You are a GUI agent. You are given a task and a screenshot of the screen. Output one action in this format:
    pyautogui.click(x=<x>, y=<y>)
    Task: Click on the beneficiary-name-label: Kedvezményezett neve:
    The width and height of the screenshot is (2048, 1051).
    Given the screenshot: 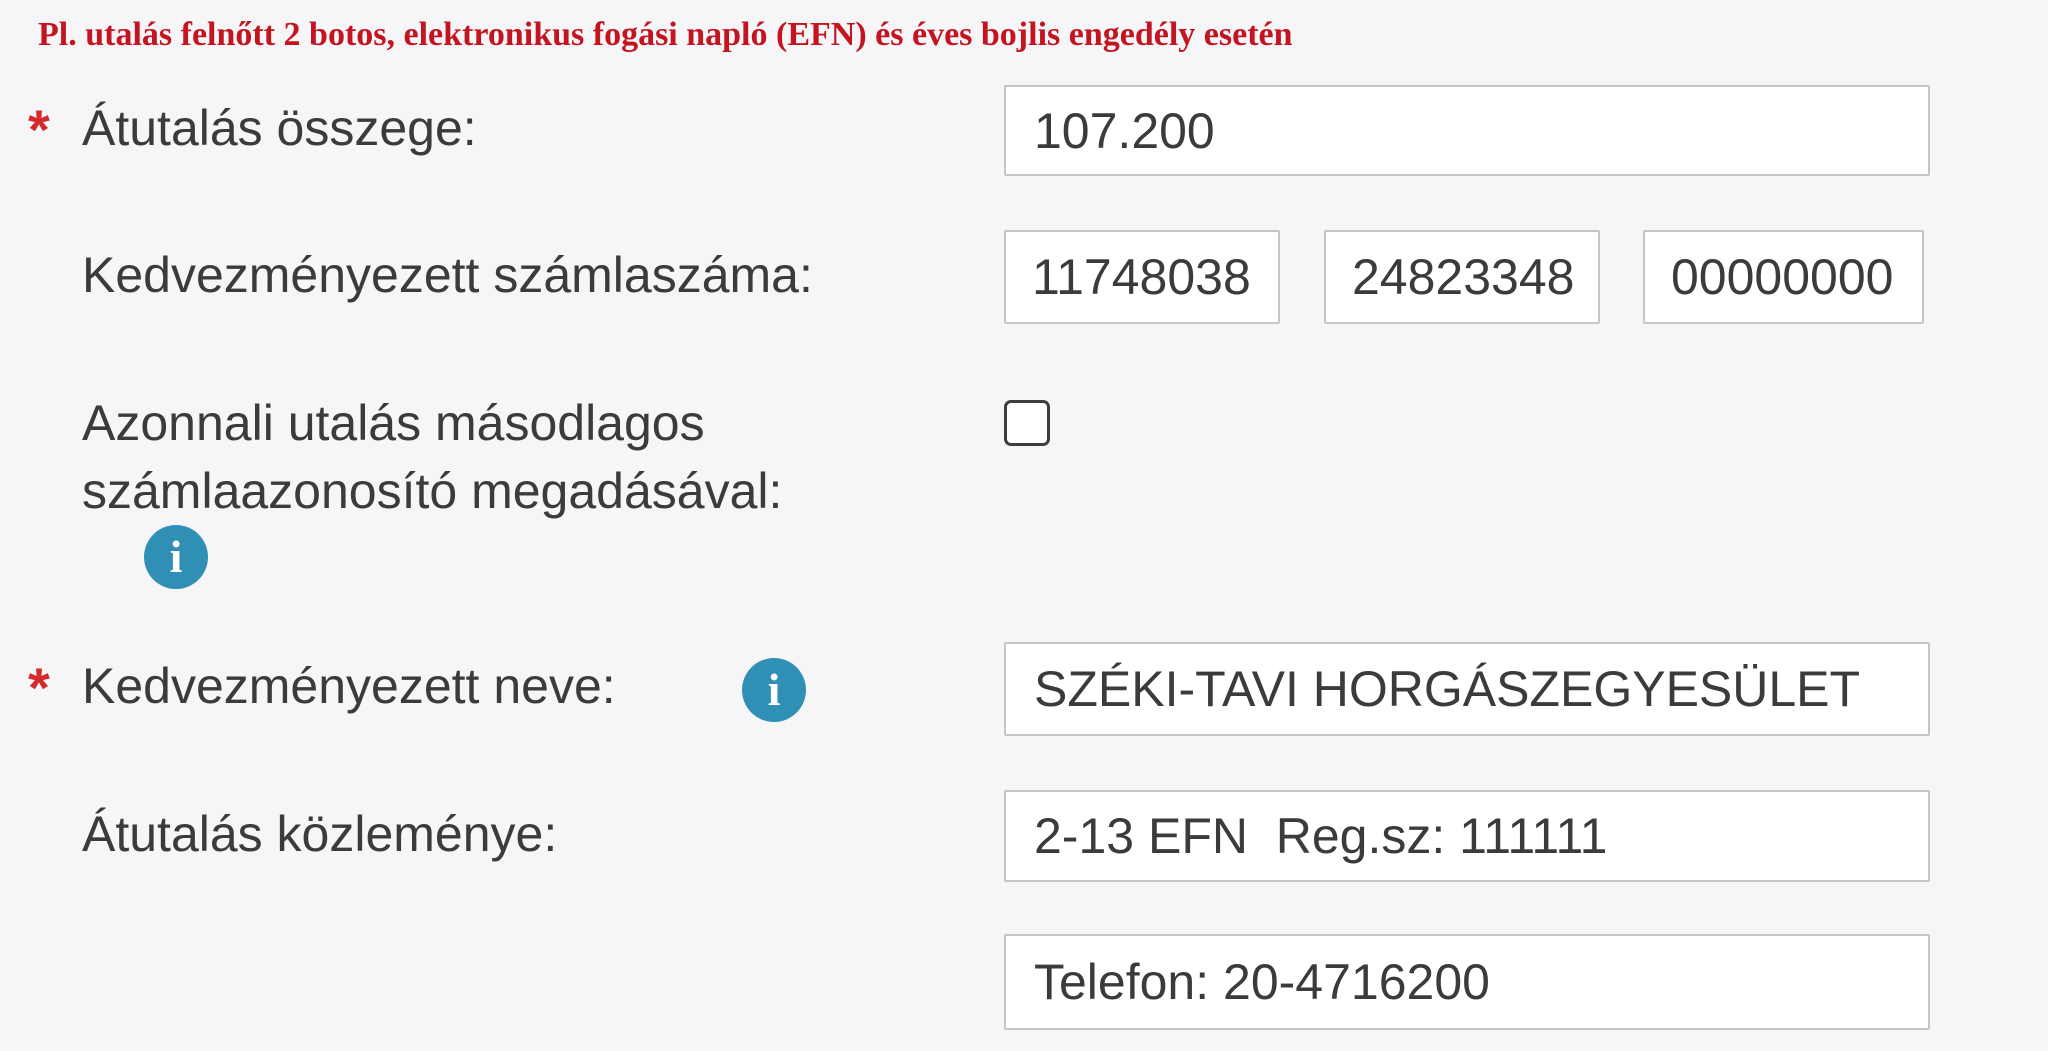 What is the action you would take?
    pyautogui.click(x=349, y=686)
    